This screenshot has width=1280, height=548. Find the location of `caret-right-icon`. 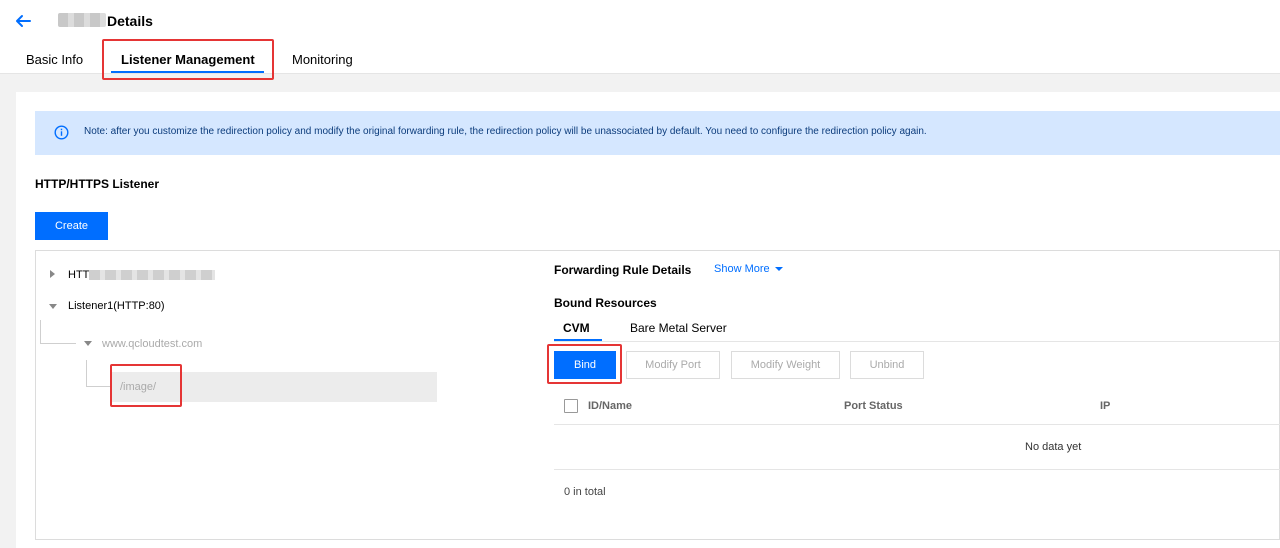

caret-right-icon is located at coordinates (52, 274).